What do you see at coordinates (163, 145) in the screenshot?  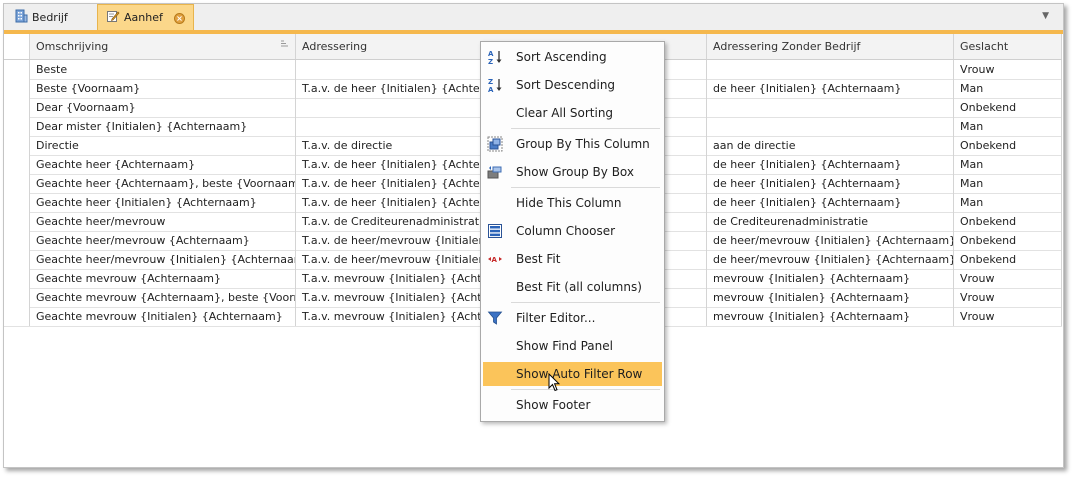 I see `cell-omschrijving: Directie` at bounding box center [163, 145].